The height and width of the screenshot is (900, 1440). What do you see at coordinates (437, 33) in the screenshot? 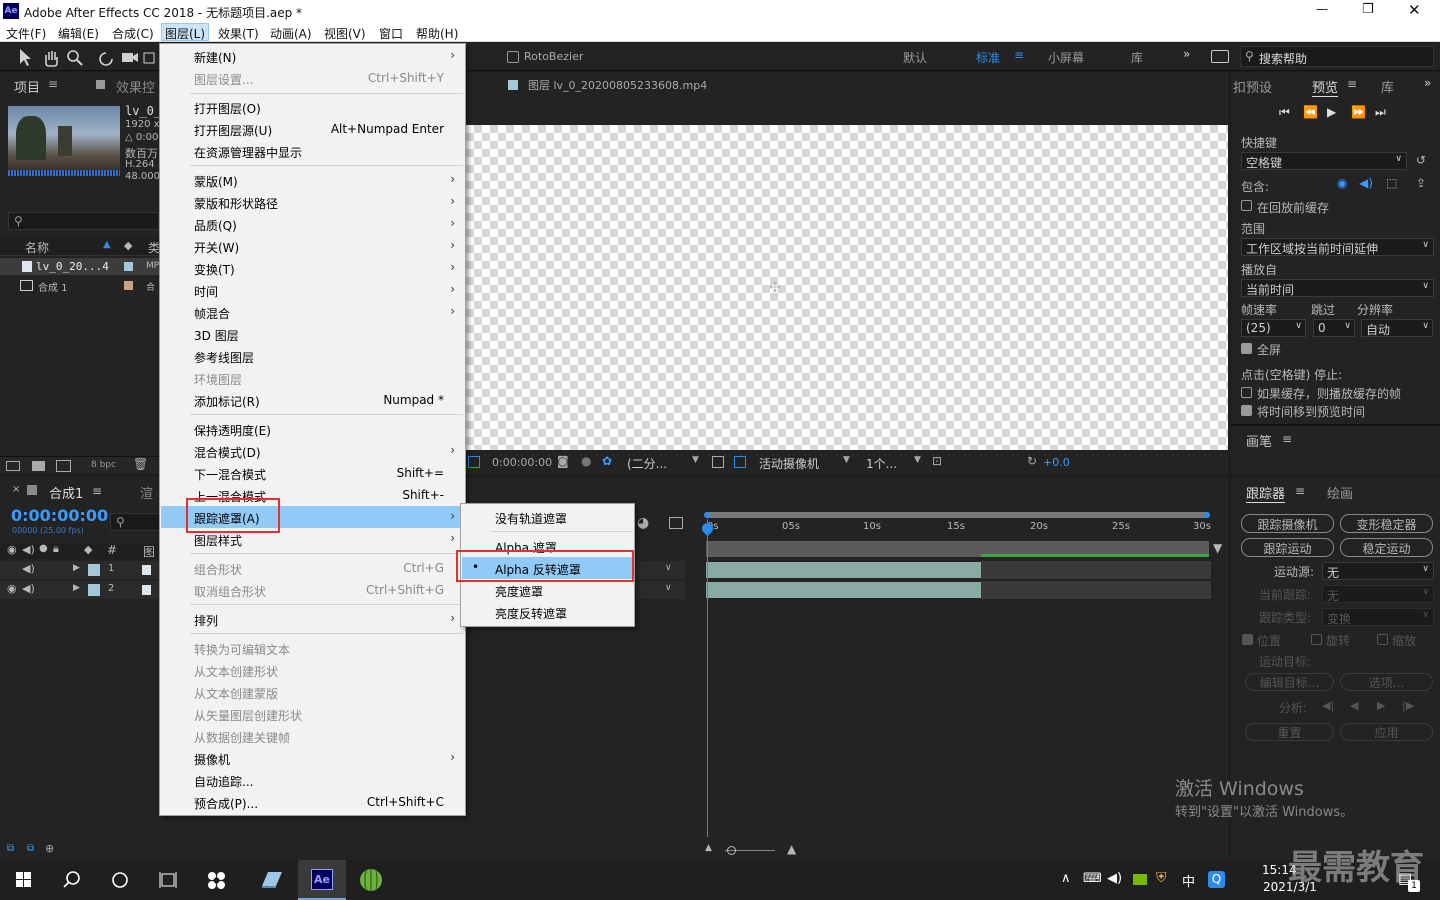
I see `menu-help: 帮助(H)` at bounding box center [437, 33].